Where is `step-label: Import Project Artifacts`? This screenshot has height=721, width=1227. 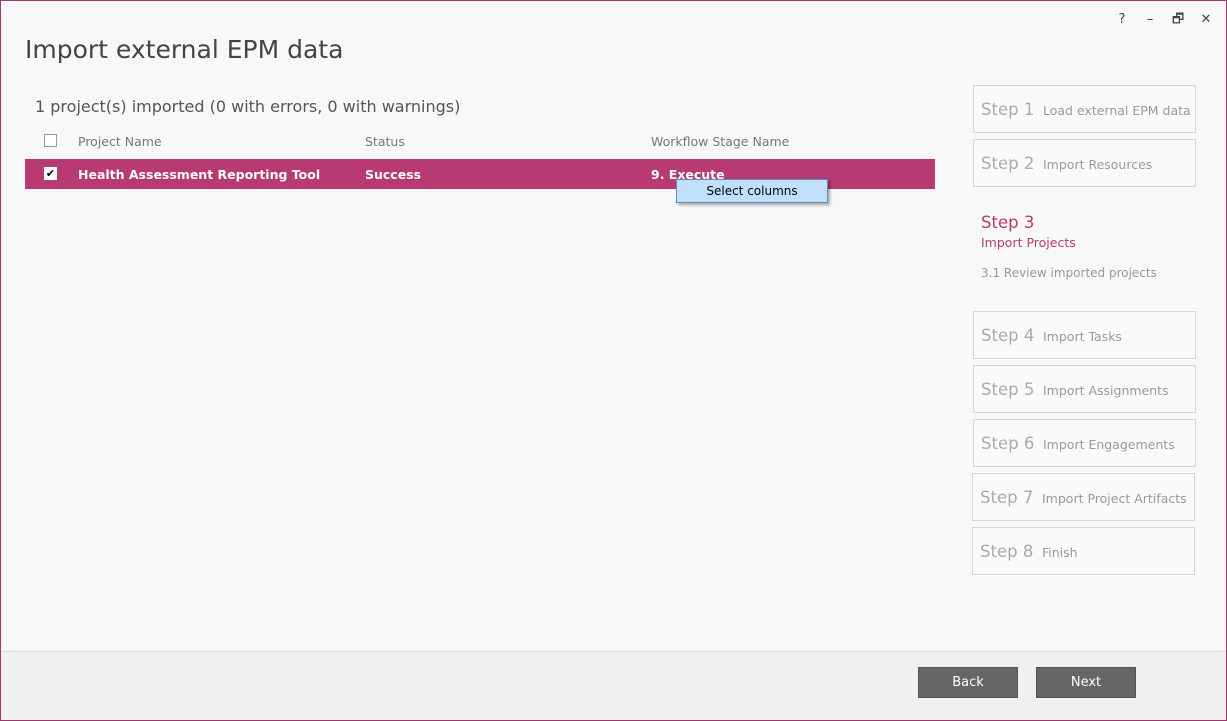 step-label: Import Project Artifacts is located at coordinates (1114, 498).